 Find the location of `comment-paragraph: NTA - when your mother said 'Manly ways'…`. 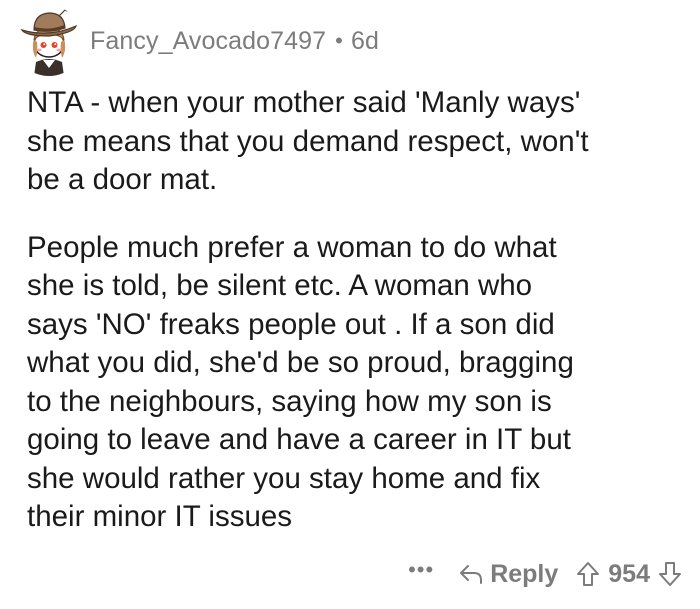

comment-paragraph: NTA - when your mother said 'Manly ways'… is located at coordinates (308, 141).